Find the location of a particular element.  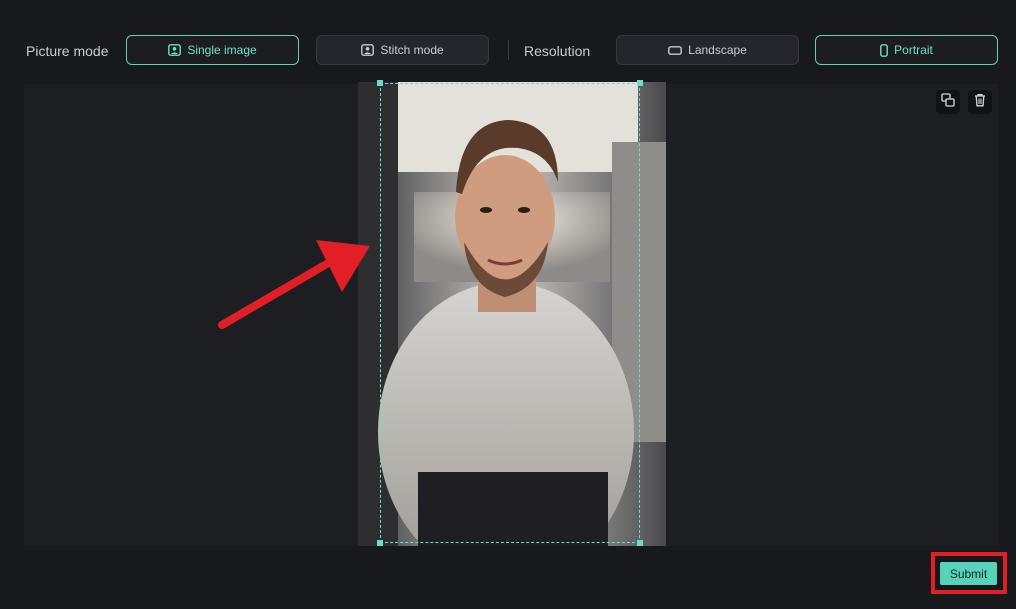

stitch-mode-label: Stitch mode is located at coordinates (412, 50).